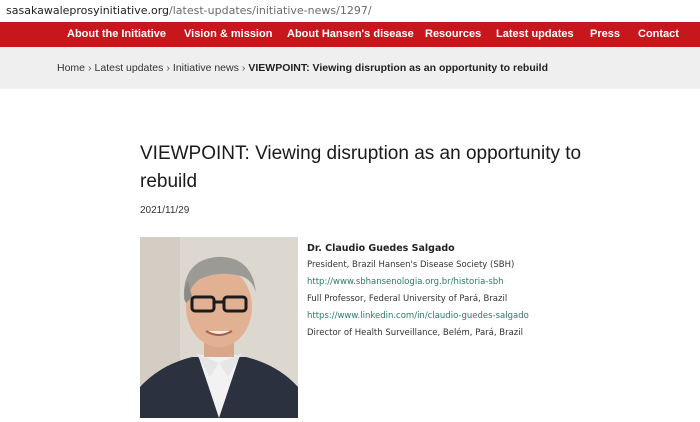  Describe the element at coordinates (270, 10) in the screenshot. I see `url-path: /latest-updates/initiative-news/1297/` at that location.